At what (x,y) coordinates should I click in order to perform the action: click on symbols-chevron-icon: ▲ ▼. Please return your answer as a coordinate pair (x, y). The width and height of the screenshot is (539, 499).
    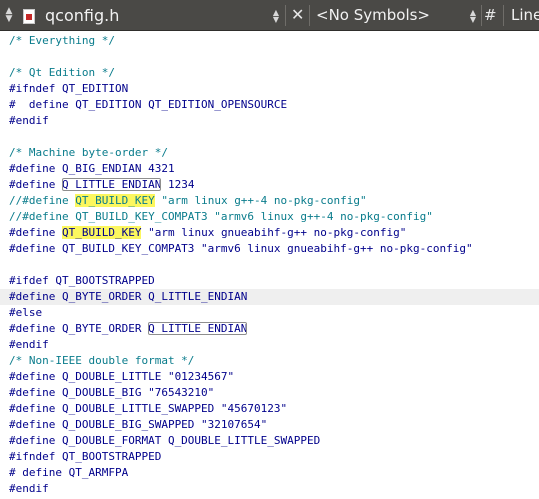
    Looking at the image, I should click on (473, 16).